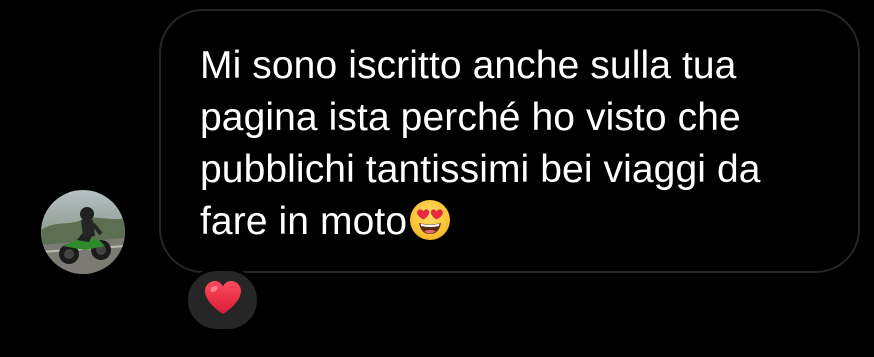 Image resolution: width=874 pixels, height=357 pixels. What do you see at coordinates (470, 117) in the screenshot?
I see `message-line: pagina ista perché ho visto che` at bounding box center [470, 117].